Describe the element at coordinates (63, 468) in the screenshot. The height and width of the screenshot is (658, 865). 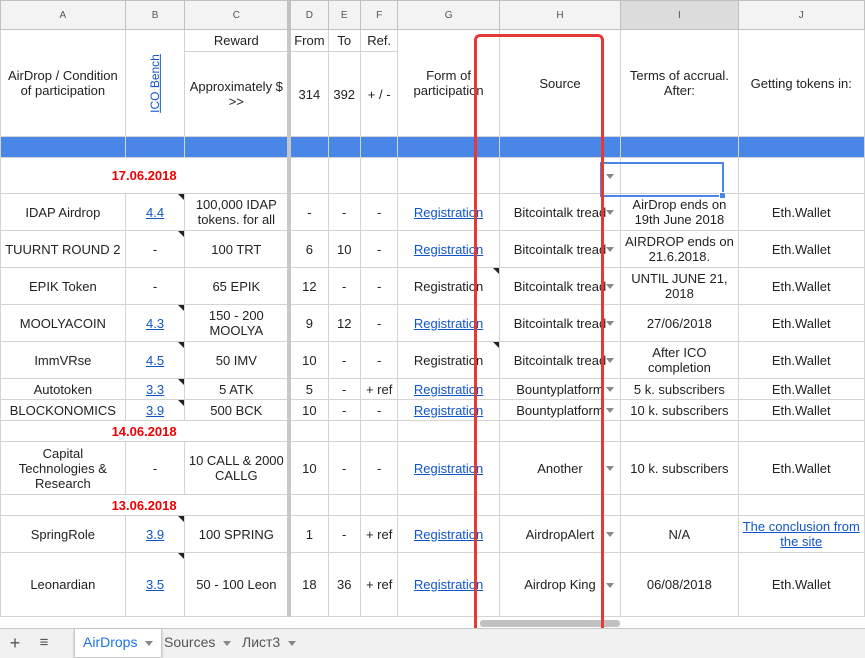
I see `cell-airdrop: Capital Technologies & Research` at that location.